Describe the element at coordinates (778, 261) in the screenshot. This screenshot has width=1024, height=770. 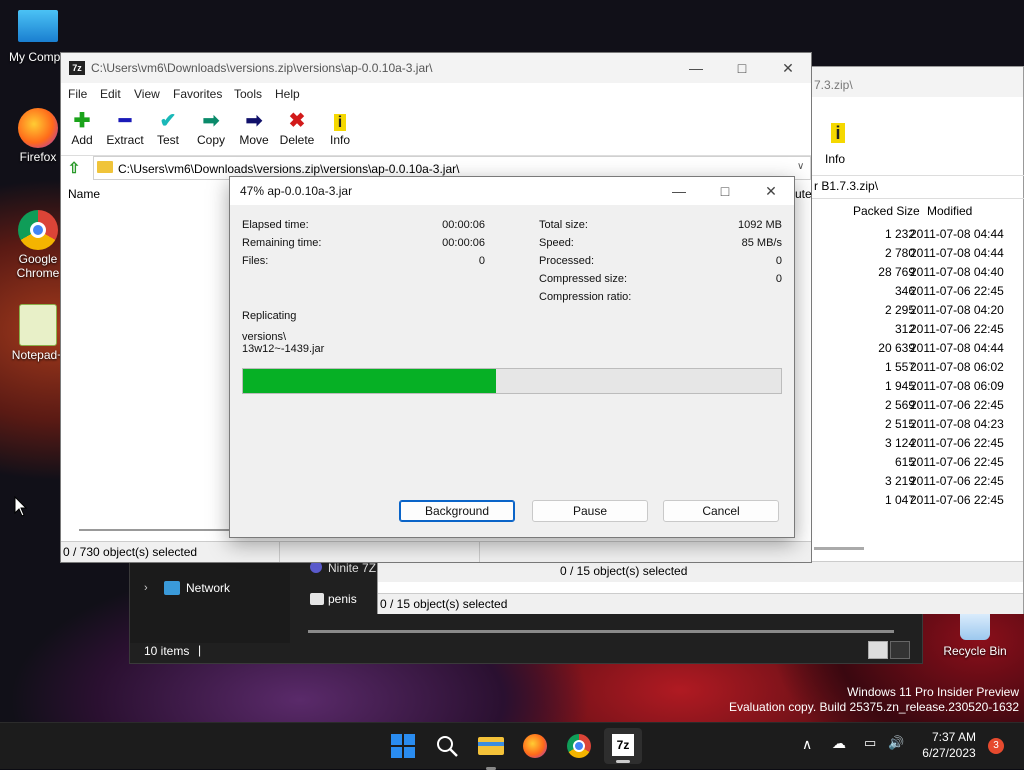
I see `processed-value: 0` at that location.